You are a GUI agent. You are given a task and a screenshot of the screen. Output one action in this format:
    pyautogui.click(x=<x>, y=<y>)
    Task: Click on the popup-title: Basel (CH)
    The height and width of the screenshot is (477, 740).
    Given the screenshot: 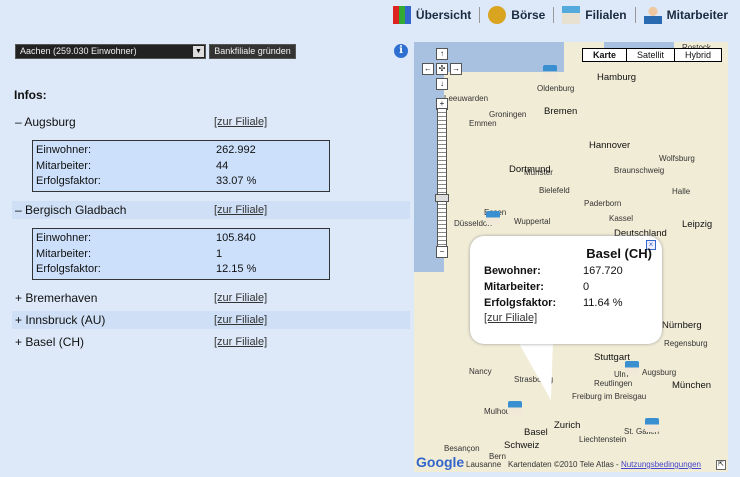 What is the action you would take?
    pyautogui.click(x=619, y=253)
    